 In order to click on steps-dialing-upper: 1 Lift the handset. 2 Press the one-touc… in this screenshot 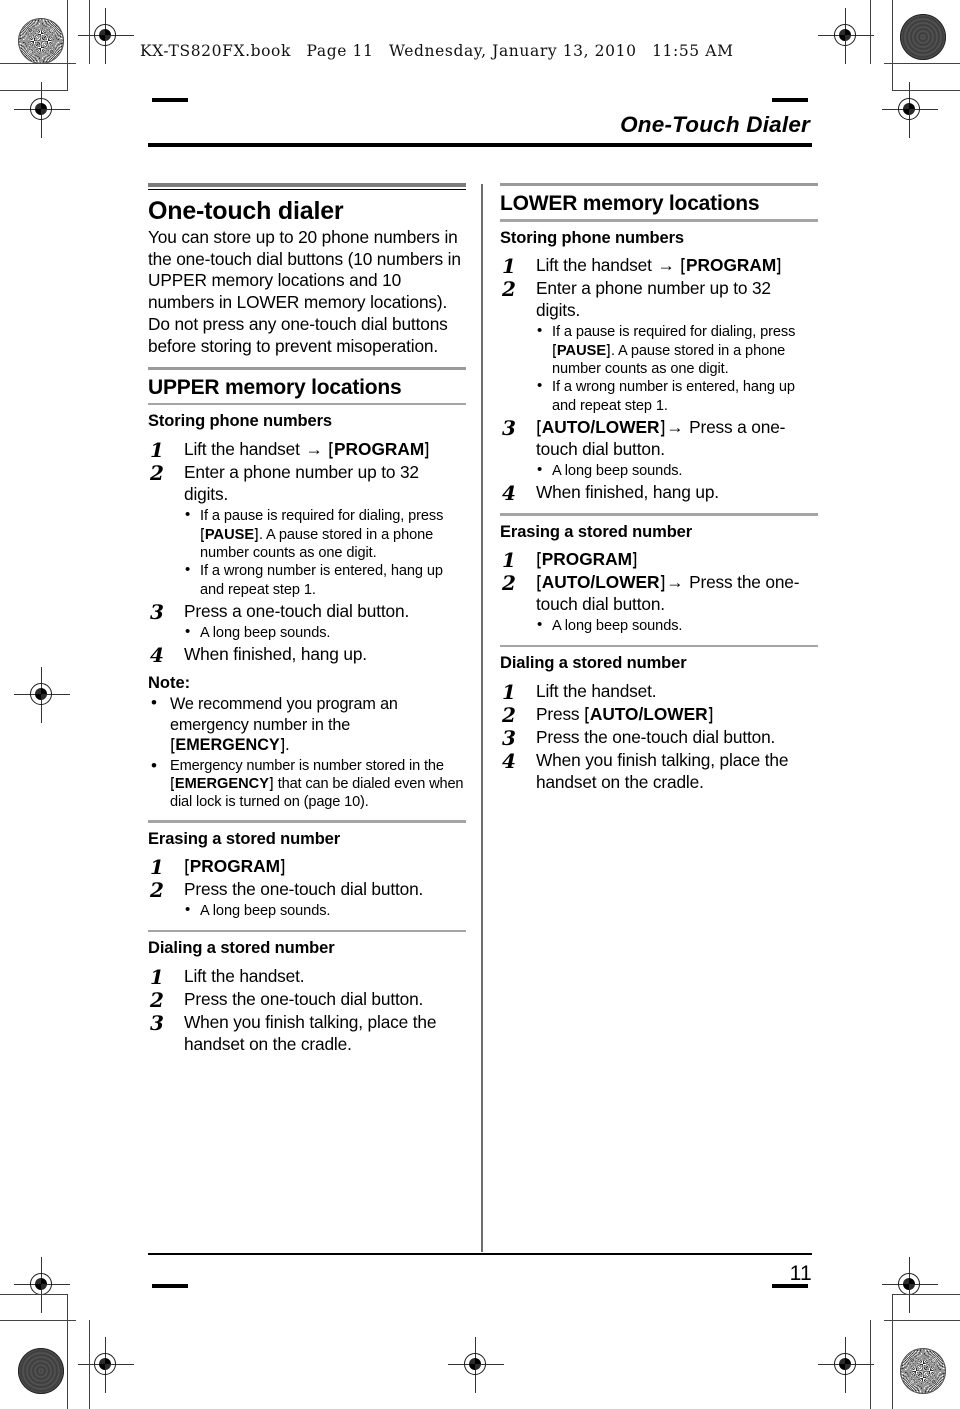, I will do `click(307, 1010)`.